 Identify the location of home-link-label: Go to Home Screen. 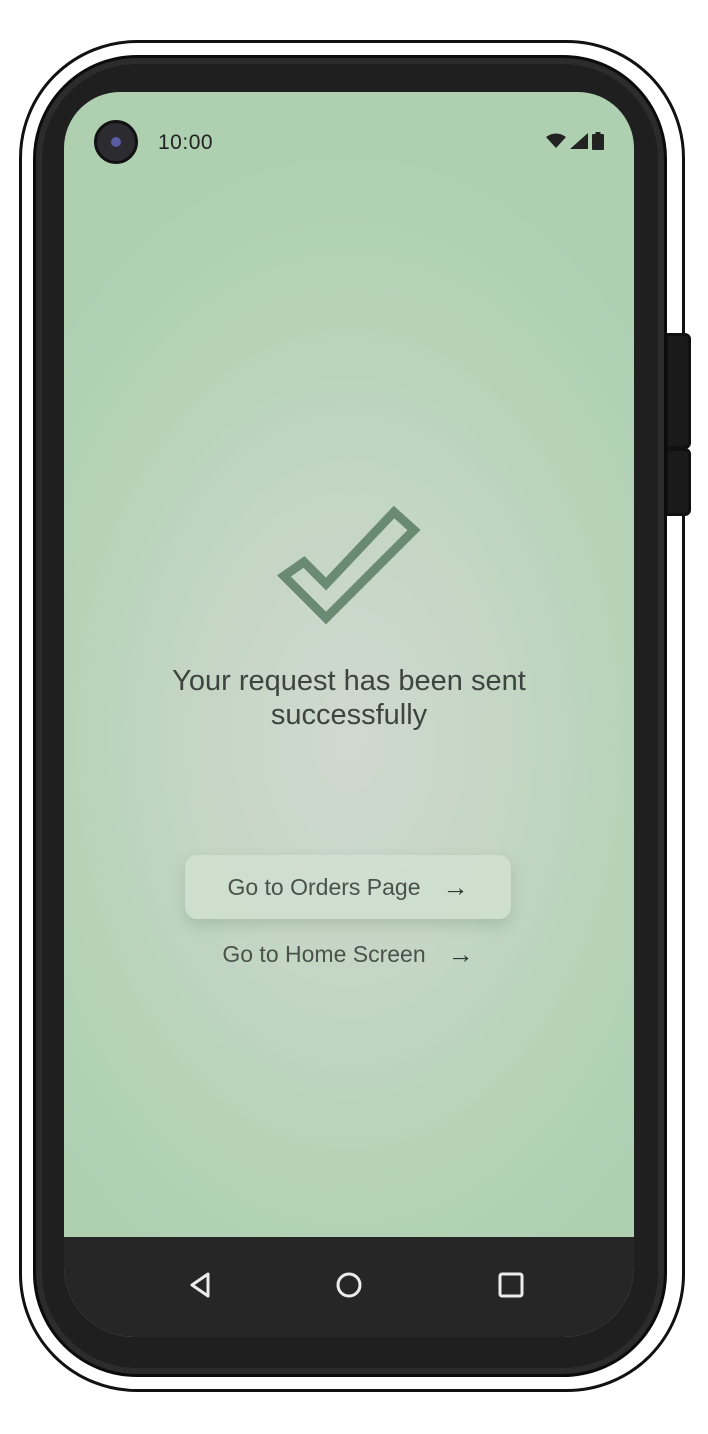
(324, 953).